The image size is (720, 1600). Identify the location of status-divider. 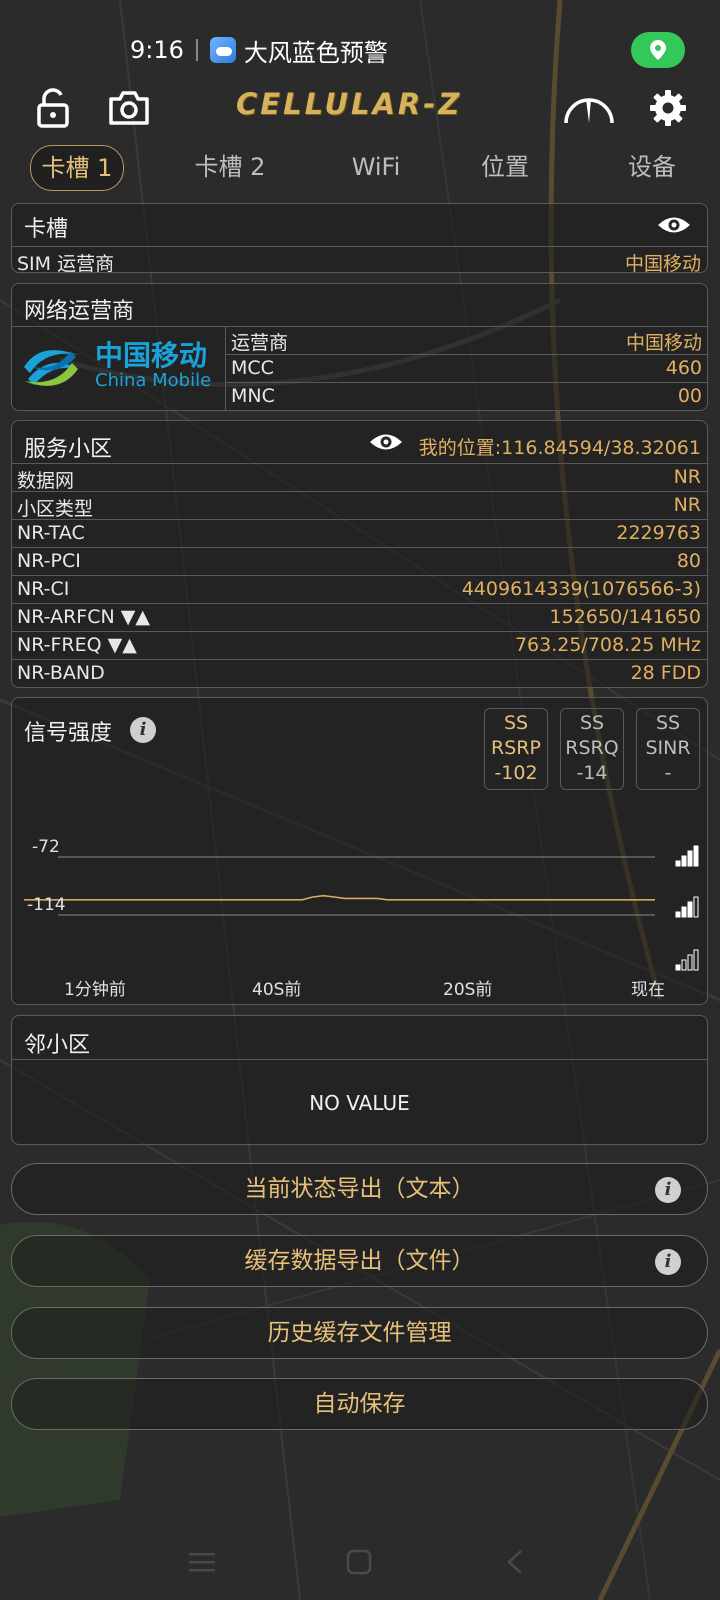
(196, 50).